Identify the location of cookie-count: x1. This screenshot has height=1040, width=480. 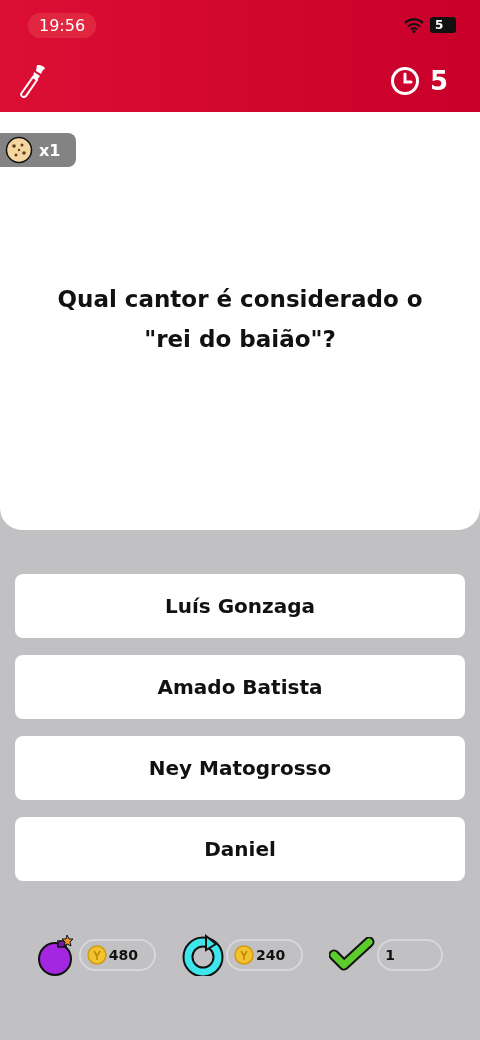
(50, 150).